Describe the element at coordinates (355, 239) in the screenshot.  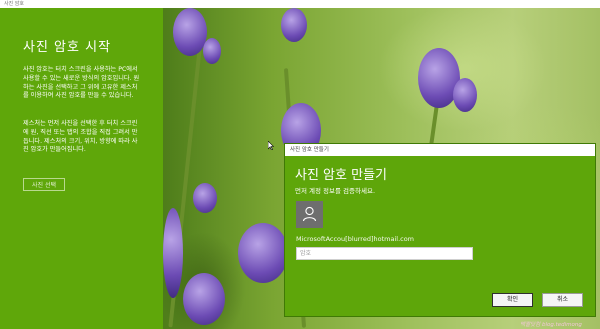
I see `account-email: MicrosoftAccou[blurred]hotmail.com` at that location.